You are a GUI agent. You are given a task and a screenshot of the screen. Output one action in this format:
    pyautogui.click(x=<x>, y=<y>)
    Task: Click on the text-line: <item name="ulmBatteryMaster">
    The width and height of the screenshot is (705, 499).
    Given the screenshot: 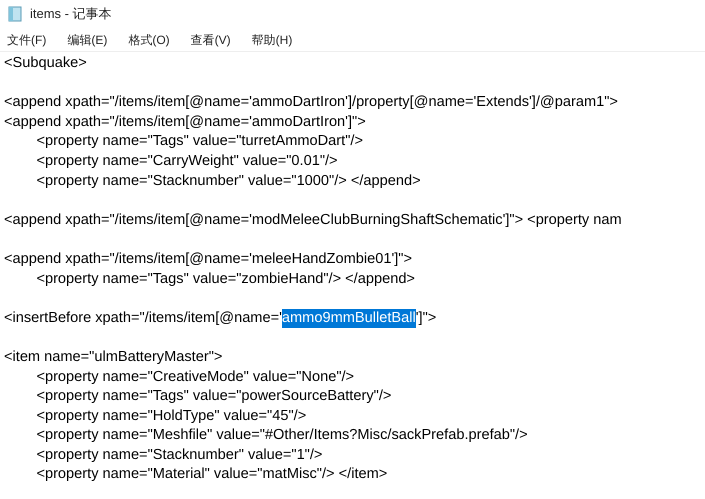 What is the action you would take?
    pyautogui.click(x=113, y=357)
    